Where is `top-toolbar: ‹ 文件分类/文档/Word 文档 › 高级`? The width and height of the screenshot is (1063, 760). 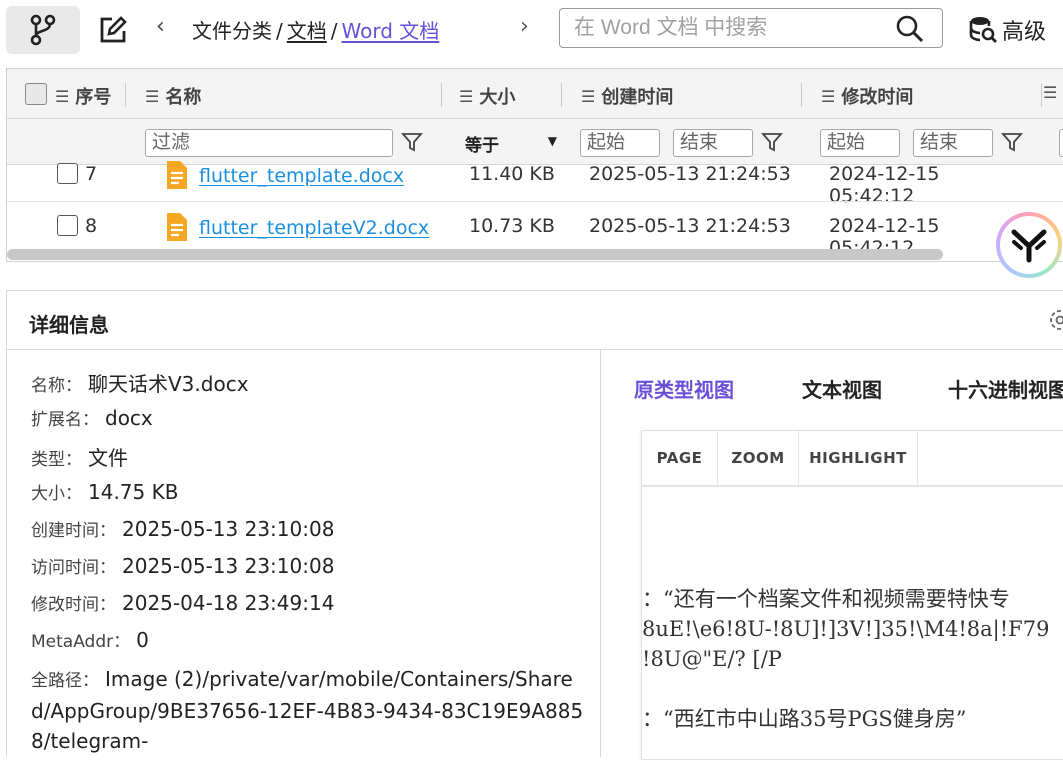 top-toolbar: ‹ 文件分类/文档/Word 文档 › 高级 is located at coordinates (531, 31).